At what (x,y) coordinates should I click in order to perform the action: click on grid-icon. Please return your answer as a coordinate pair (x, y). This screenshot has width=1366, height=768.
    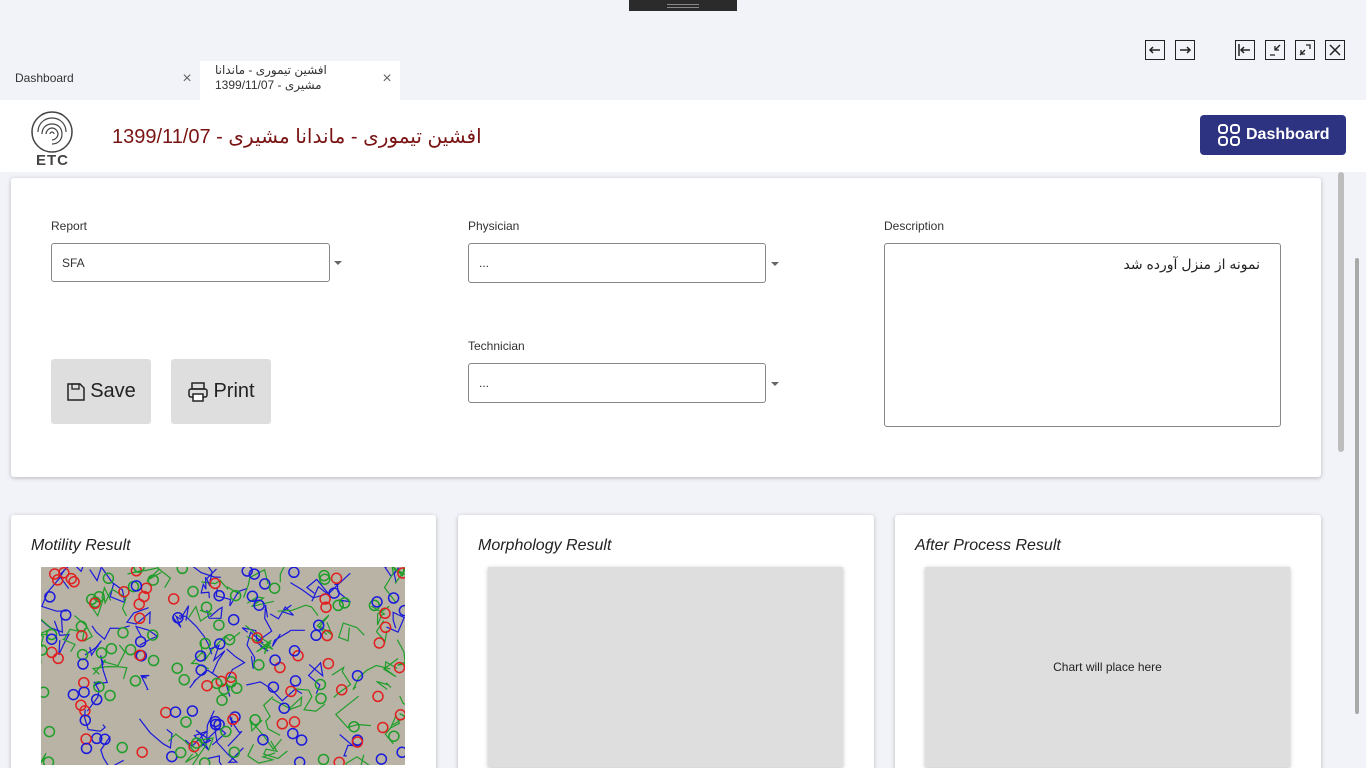
    Looking at the image, I should click on (1229, 135).